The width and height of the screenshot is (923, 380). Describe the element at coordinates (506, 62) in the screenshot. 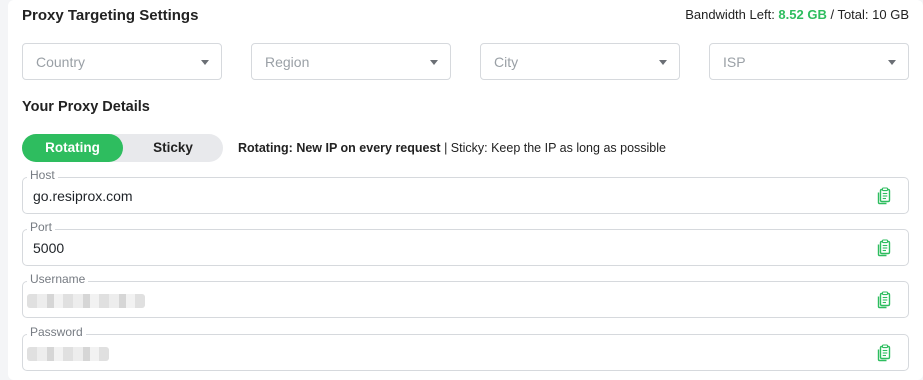

I see `city-select-placeholder: City` at that location.